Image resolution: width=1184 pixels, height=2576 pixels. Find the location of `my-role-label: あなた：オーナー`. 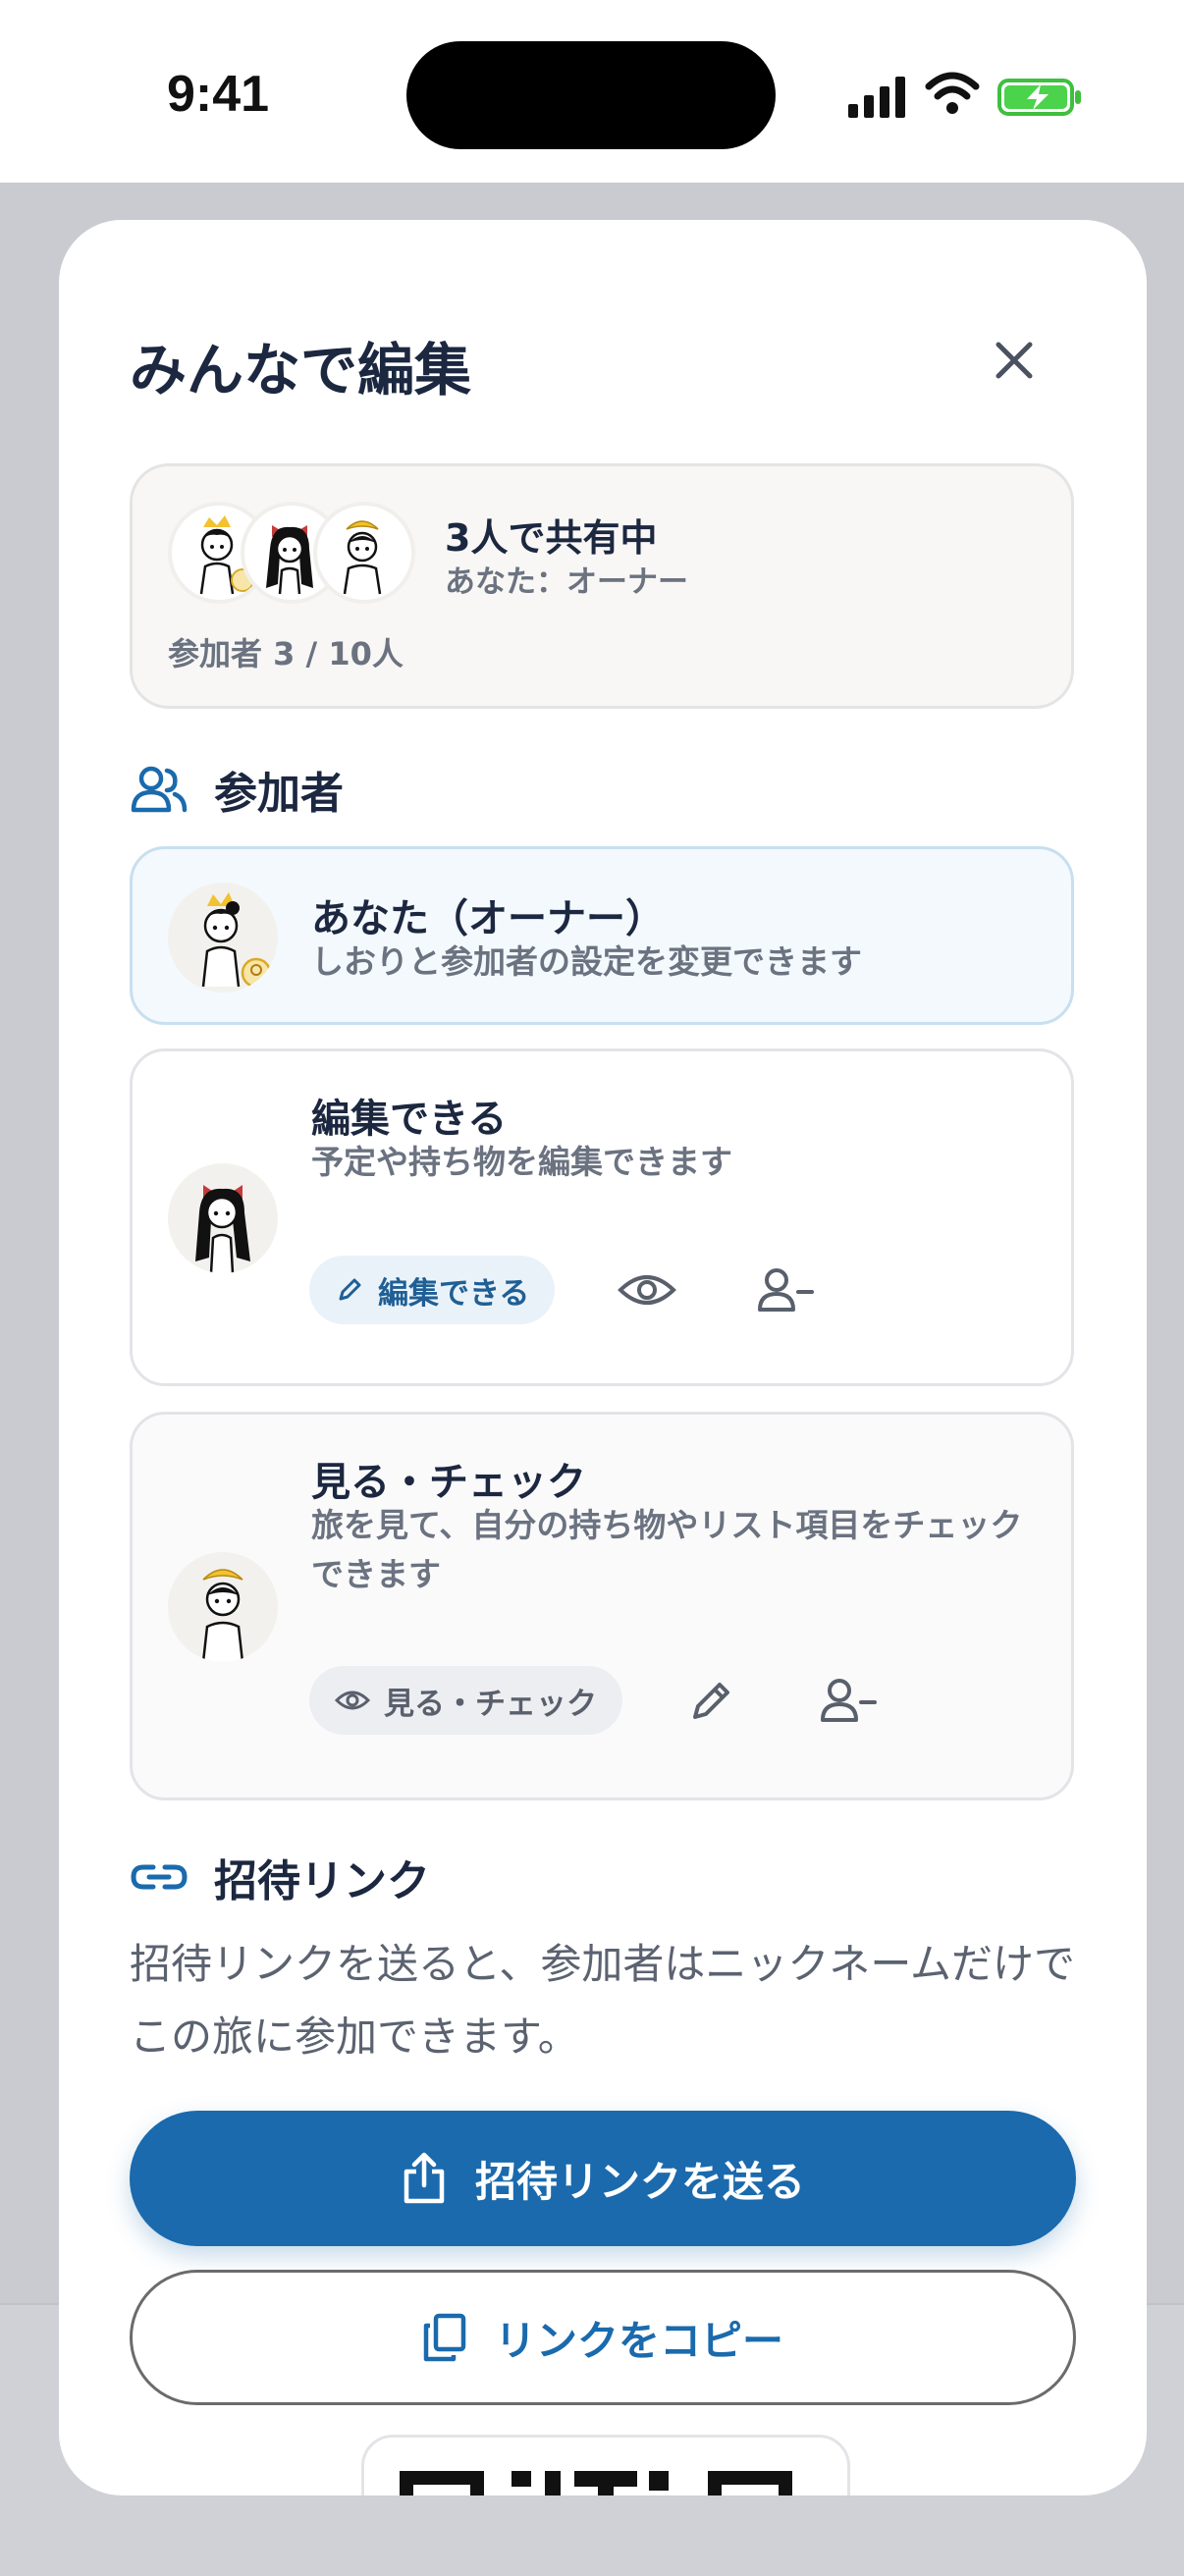

my-role-label: あなた：オーナー is located at coordinates (566, 582).